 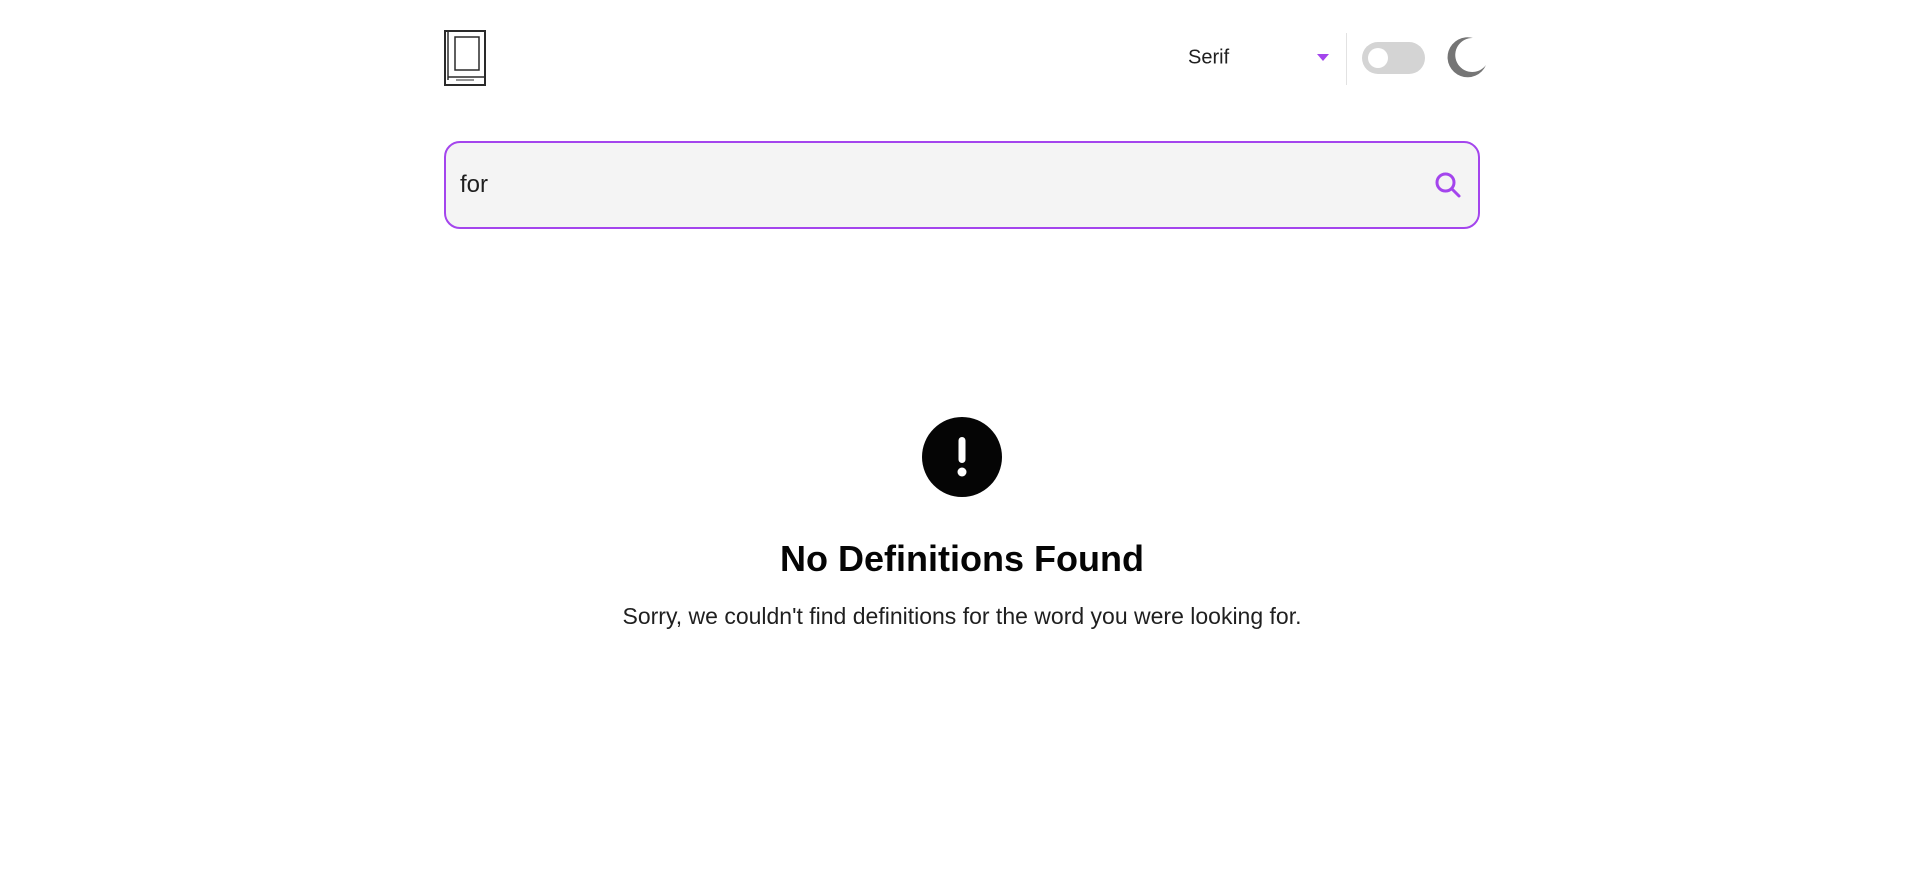 What do you see at coordinates (1346, 59) in the screenshot?
I see `header-divider` at bounding box center [1346, 59].